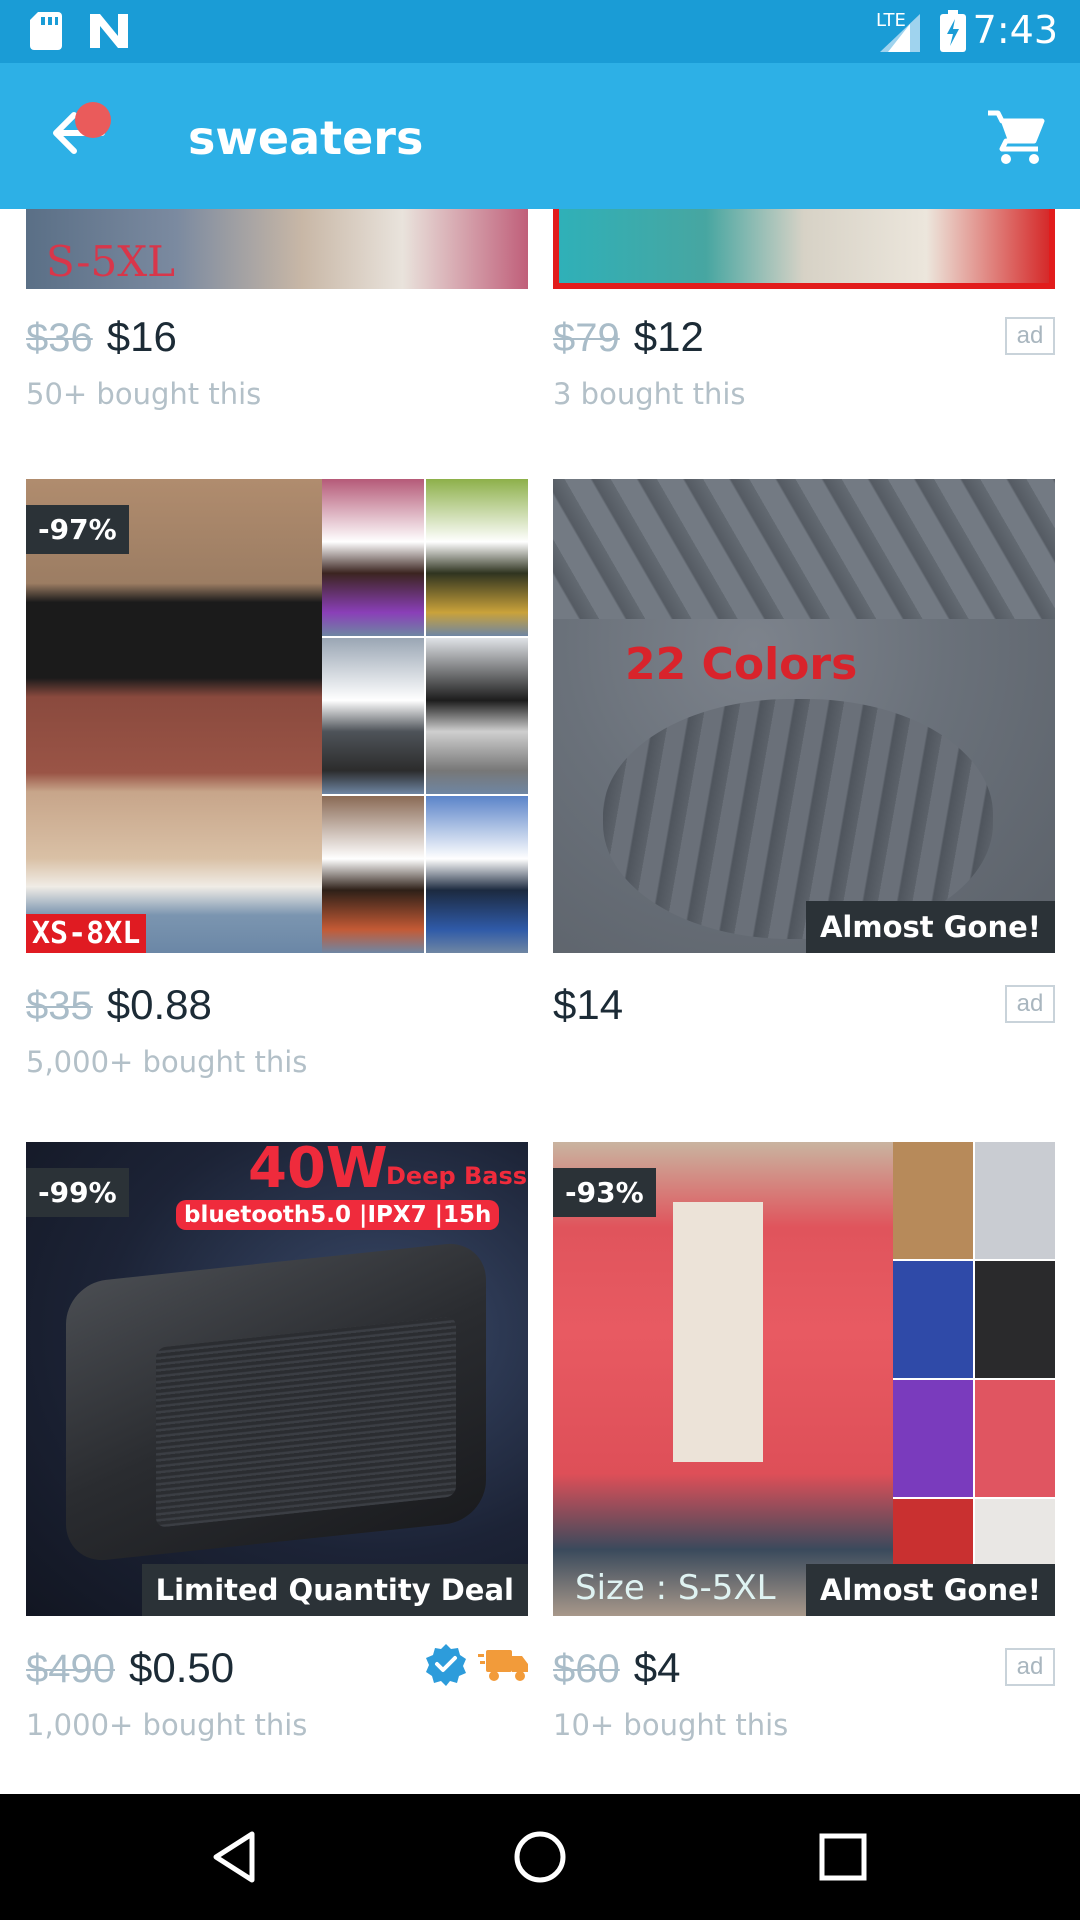 Image resolution: width=1080 pixels, height=1920 pixels. I want to click on image-overlay-text: Size : S-5XL, so click(675, 1588).